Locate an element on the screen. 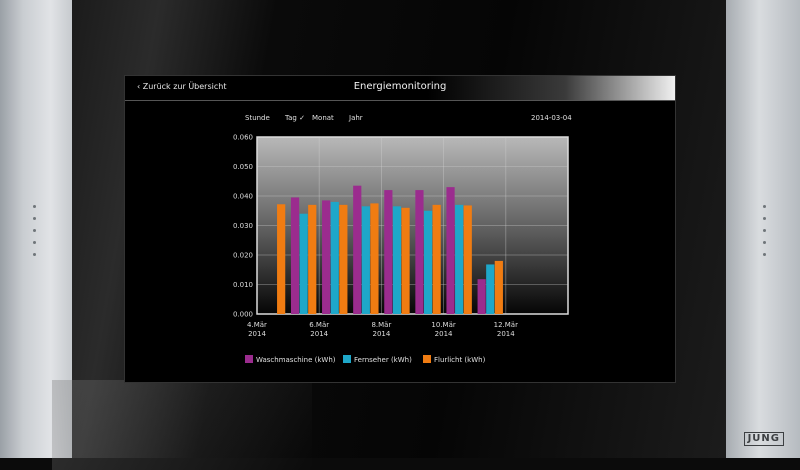  legend-label: Waschmaschine (kWh) is located at coordinates (296, 360).